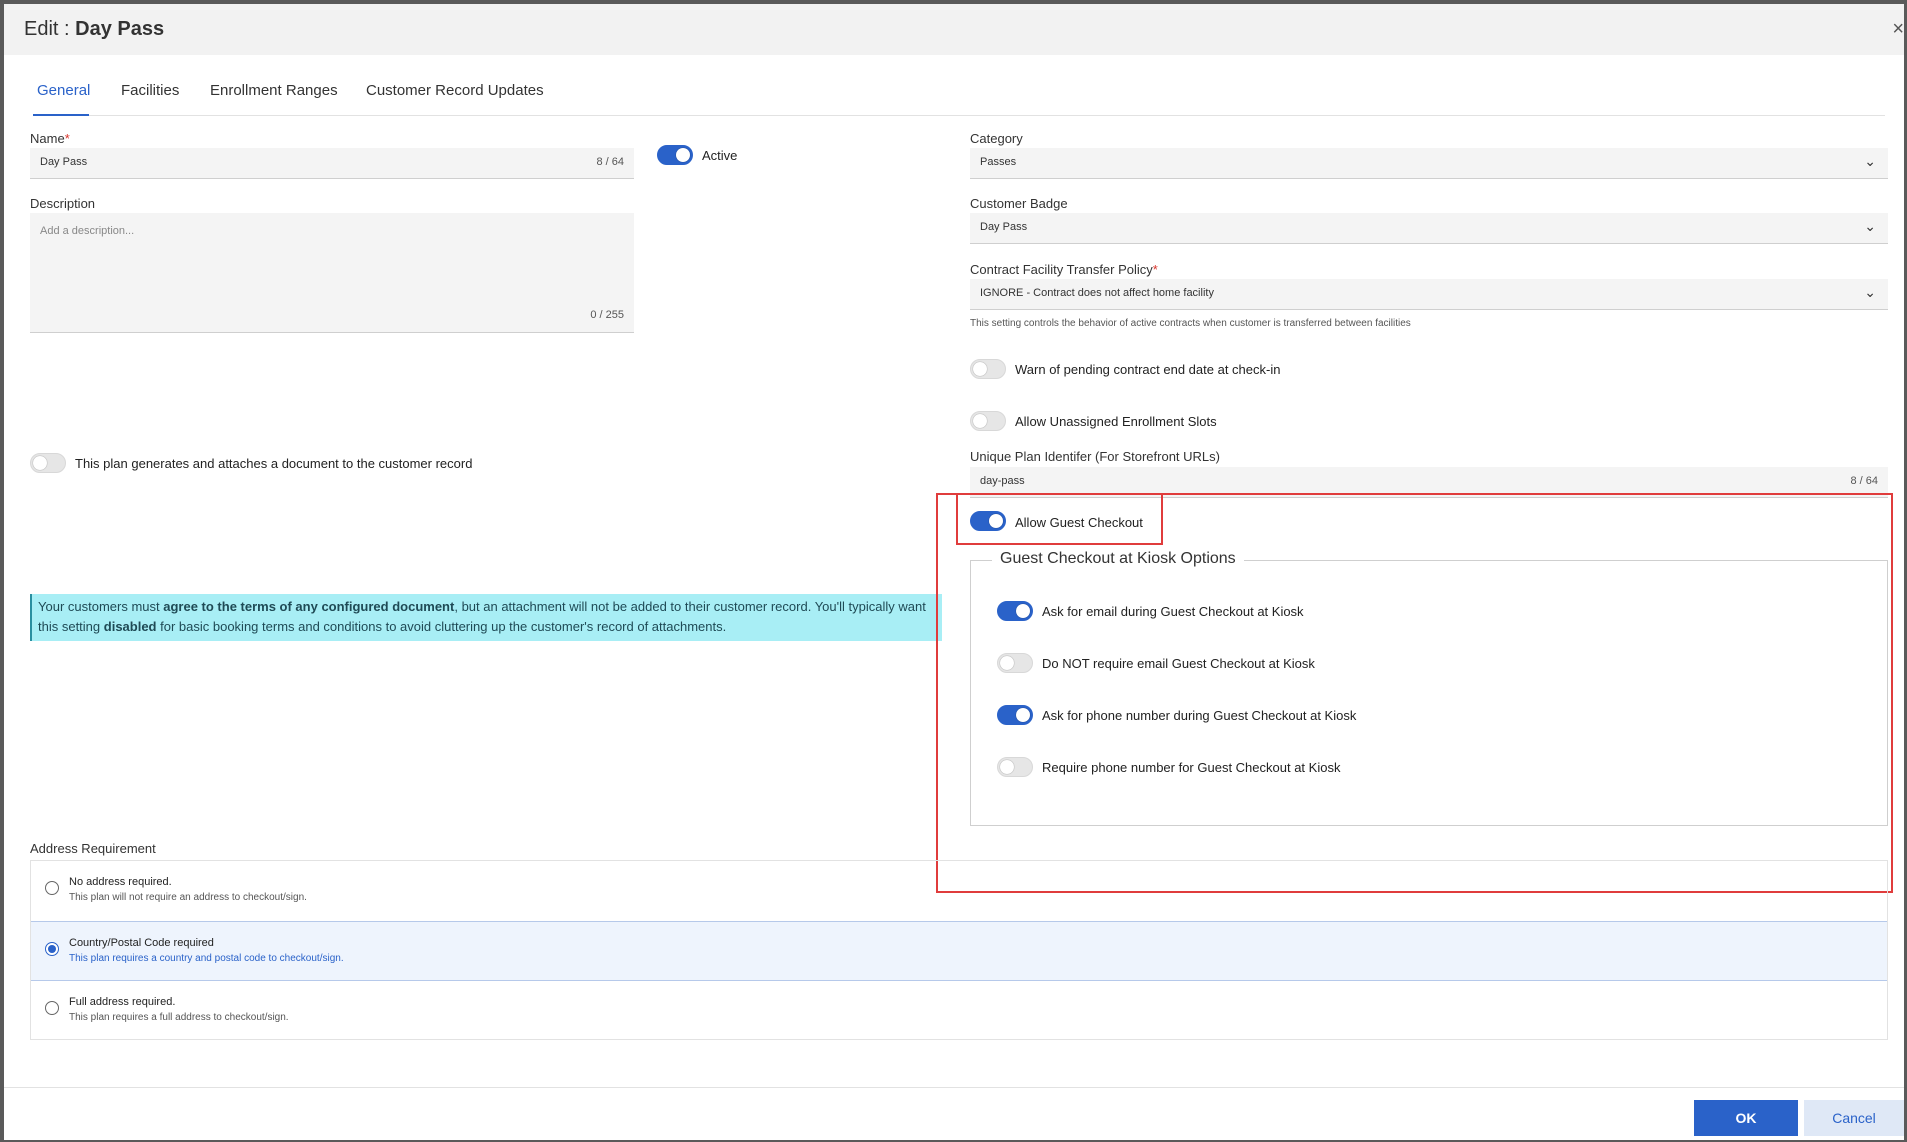  Describe the element at coordinates (63, 203) in the screenshot. I see `description-label: Description` at that location.